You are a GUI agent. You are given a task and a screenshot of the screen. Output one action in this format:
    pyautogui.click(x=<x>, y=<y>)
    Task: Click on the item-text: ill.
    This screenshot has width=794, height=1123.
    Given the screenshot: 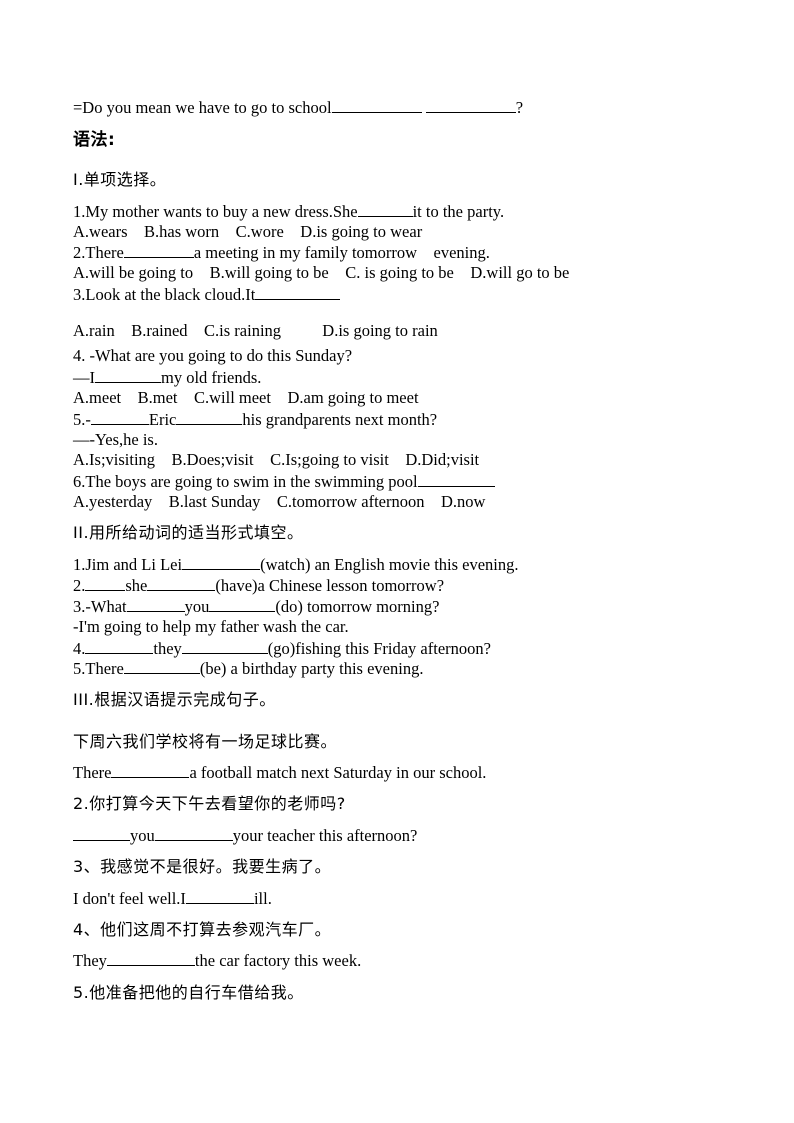 What is the action you would take?
    pyautogui.click(x=262, y=898)
    